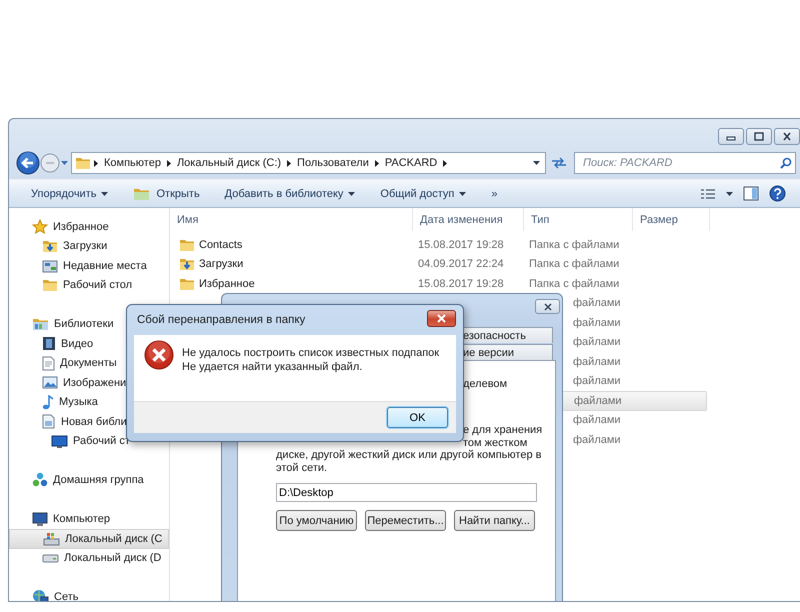 The image size is (800, 612). What do you see at coordinates (50, 383) in the screenshot?
I see `image-icon` at bounding box center [50, 383].